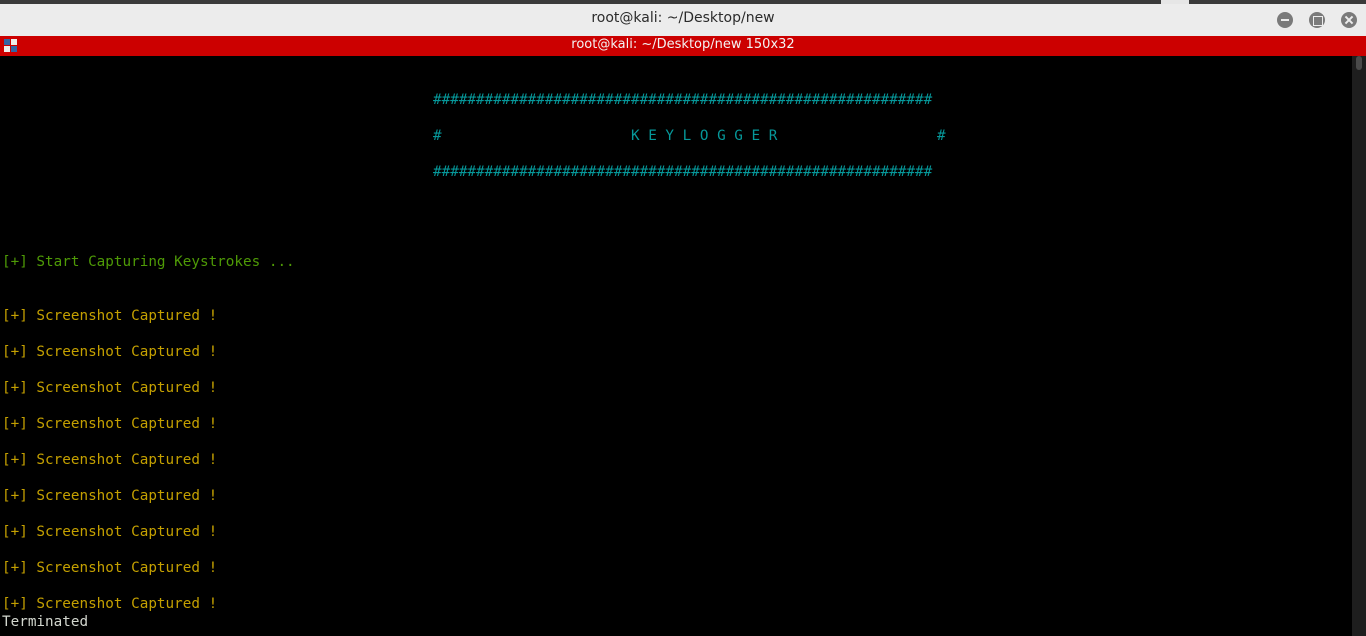 The width and height of the screenshot is (1366, 636). I want to click on window-title: root@kali: ~/Desktop/new, so click(683, 18).